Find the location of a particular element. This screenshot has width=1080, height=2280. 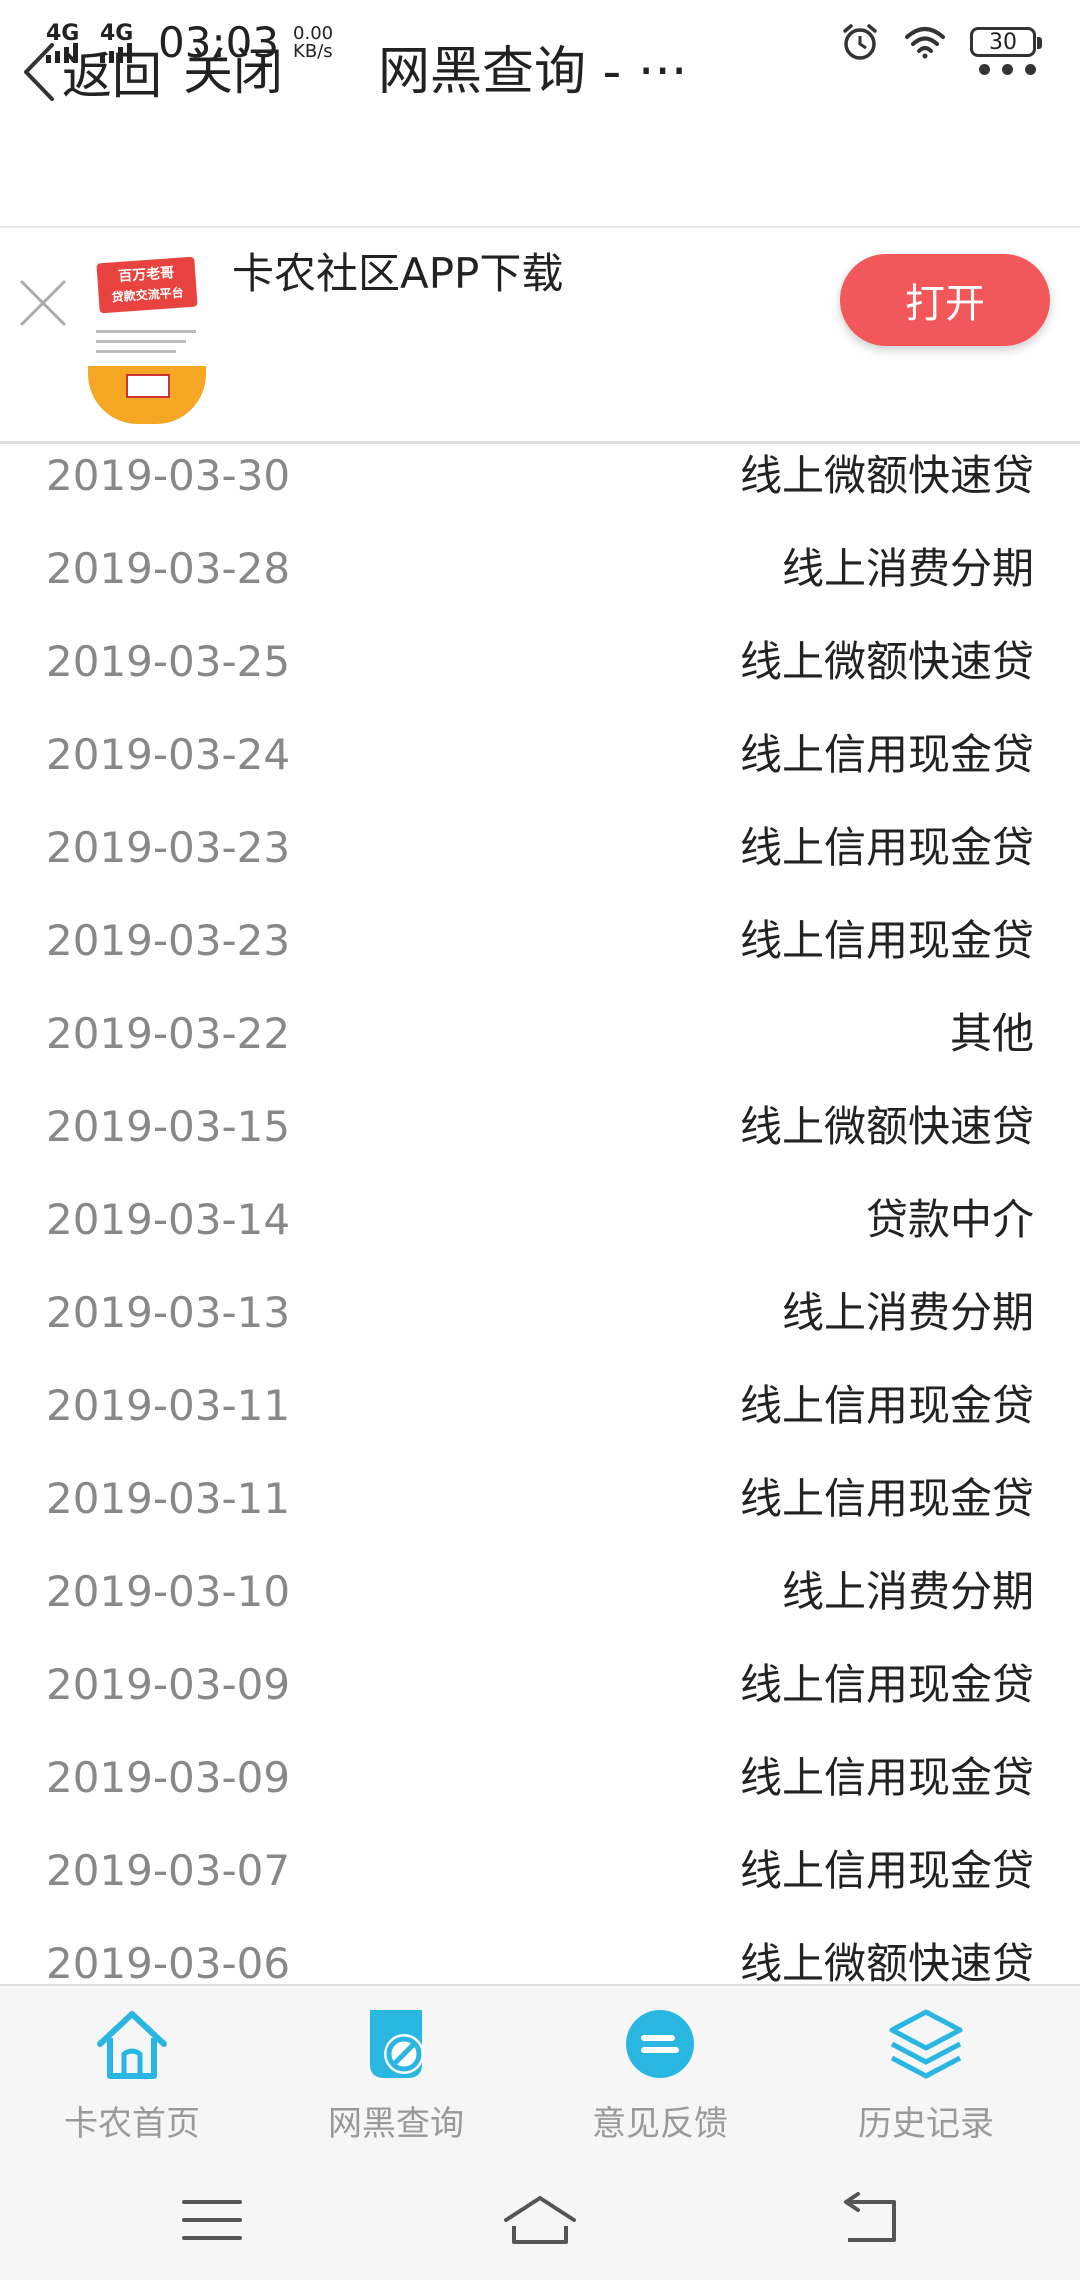

page-title: 网黑查询 - ··· is located at coordinates (533, 72).